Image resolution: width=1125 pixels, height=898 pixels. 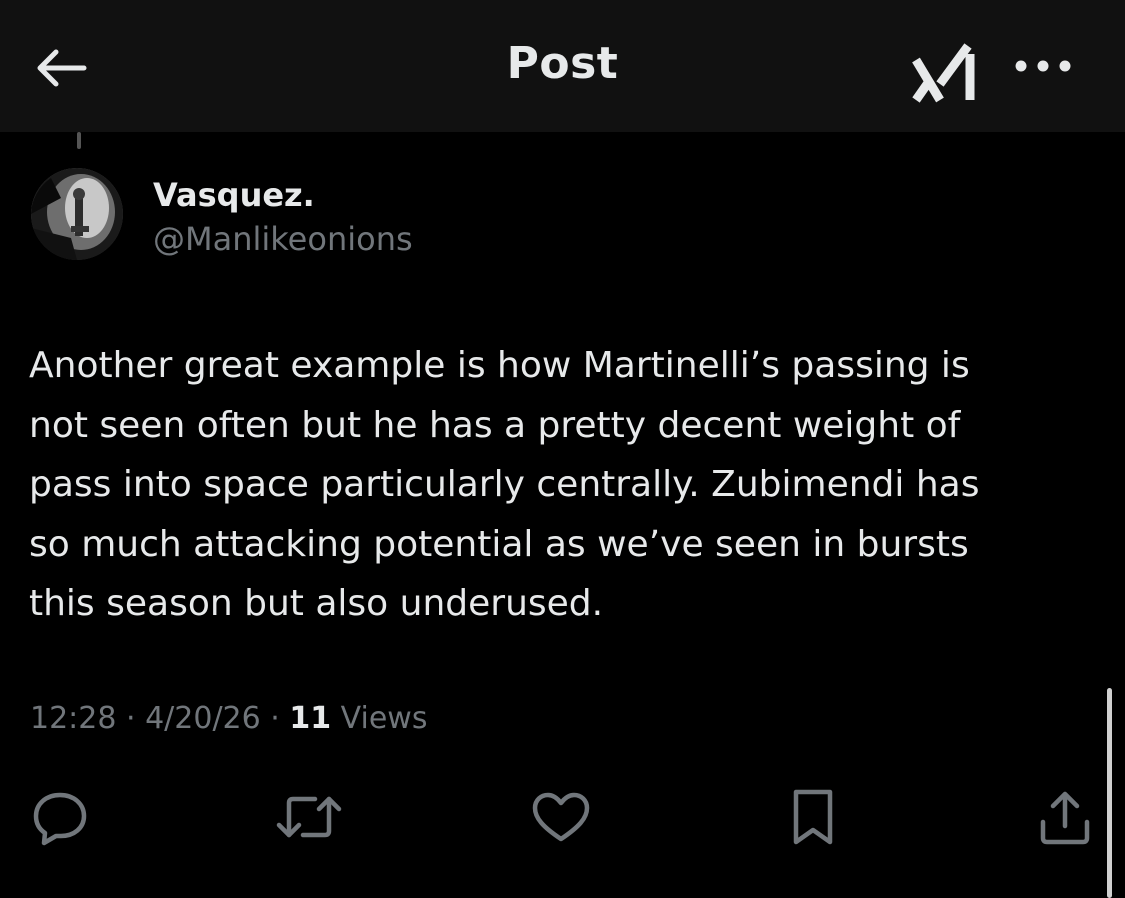 What do you see at coordinates (379, 718) in the screenshot?
I see `views-label: Views` at bounding box center [379, 718].